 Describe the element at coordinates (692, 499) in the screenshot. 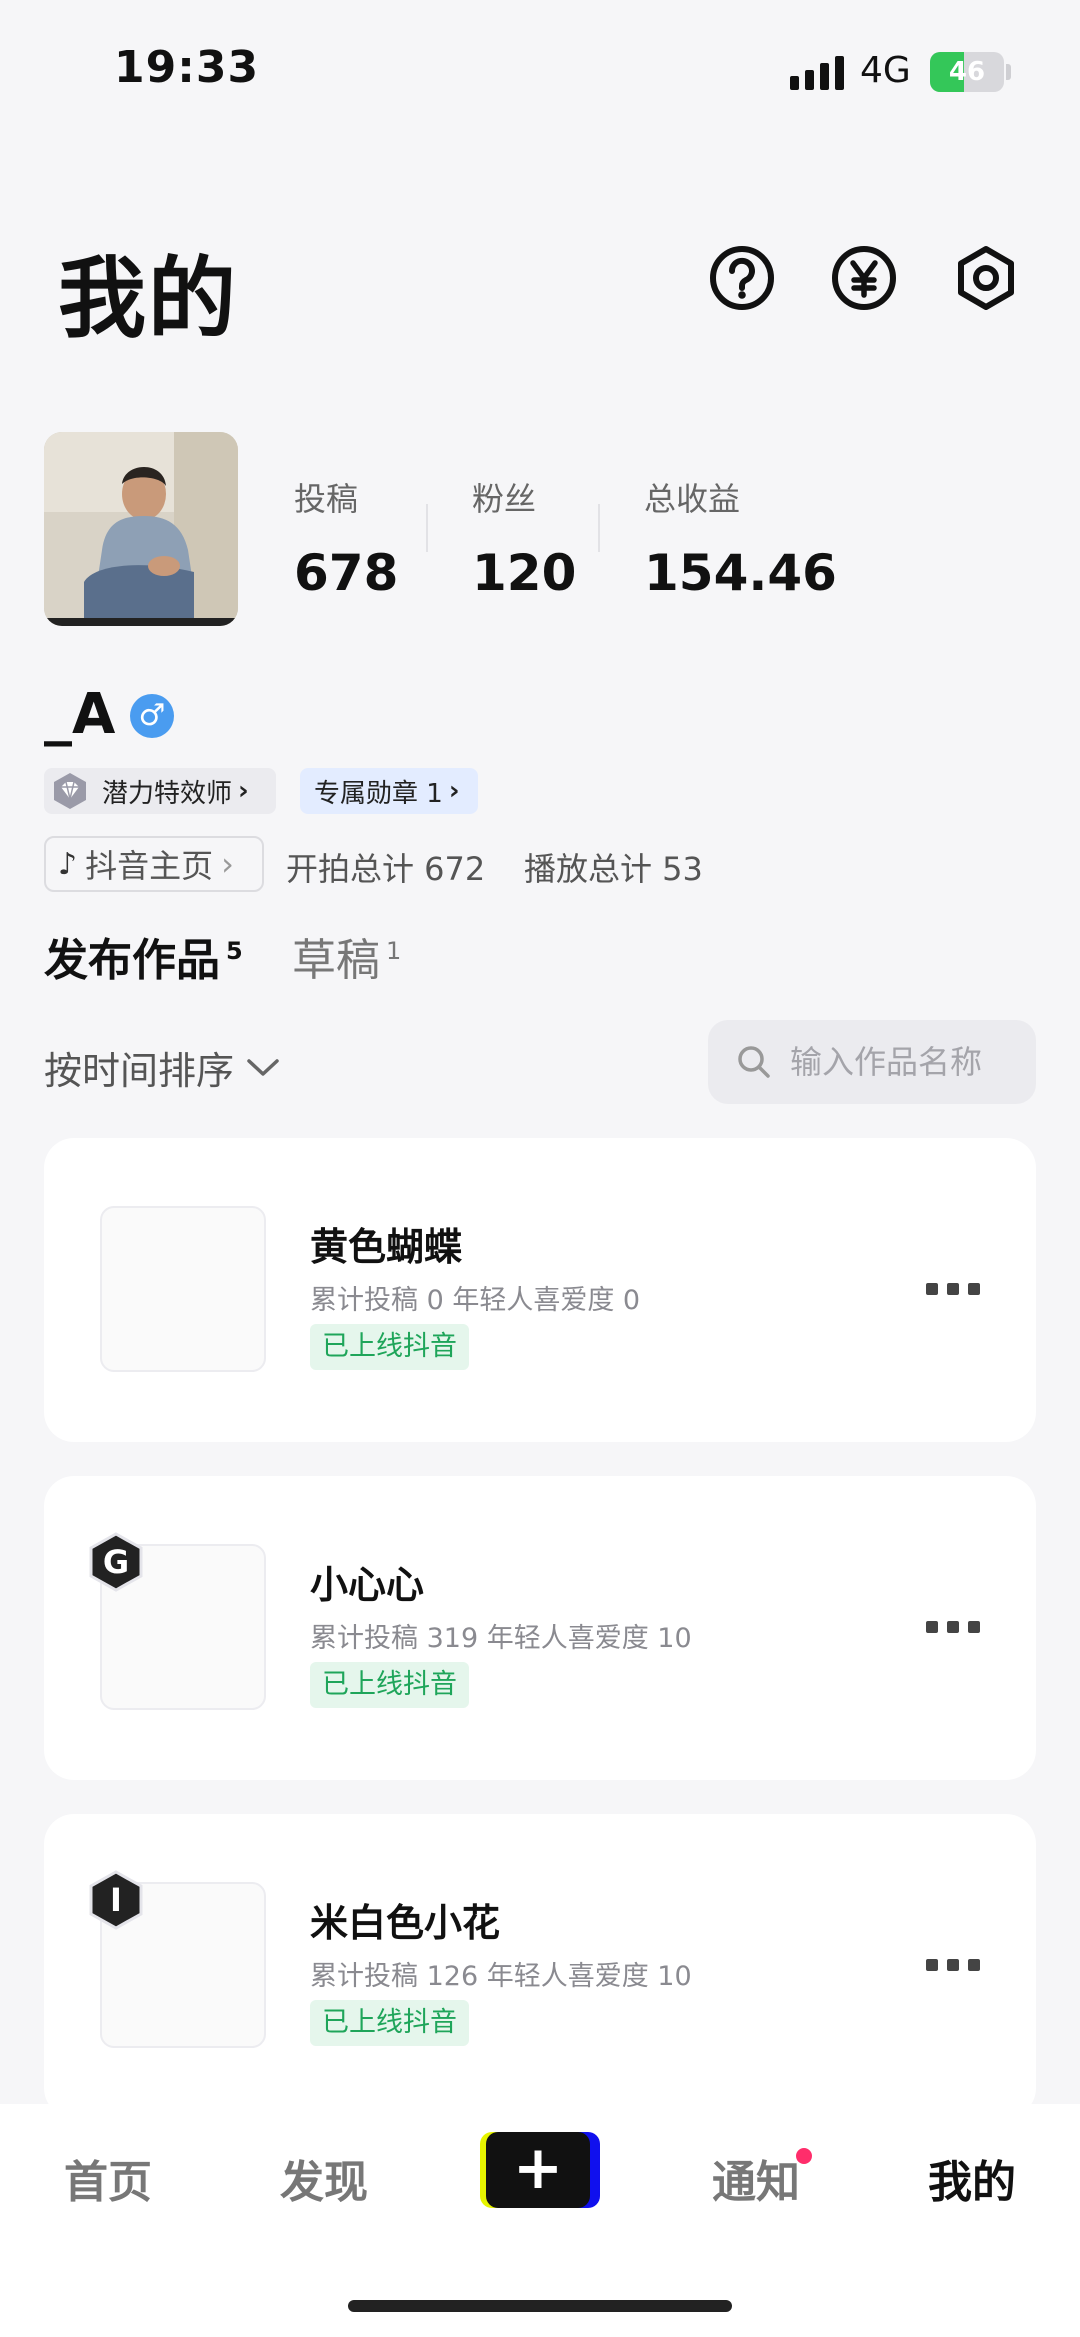

I see `stat-label: 总收益` at that location.